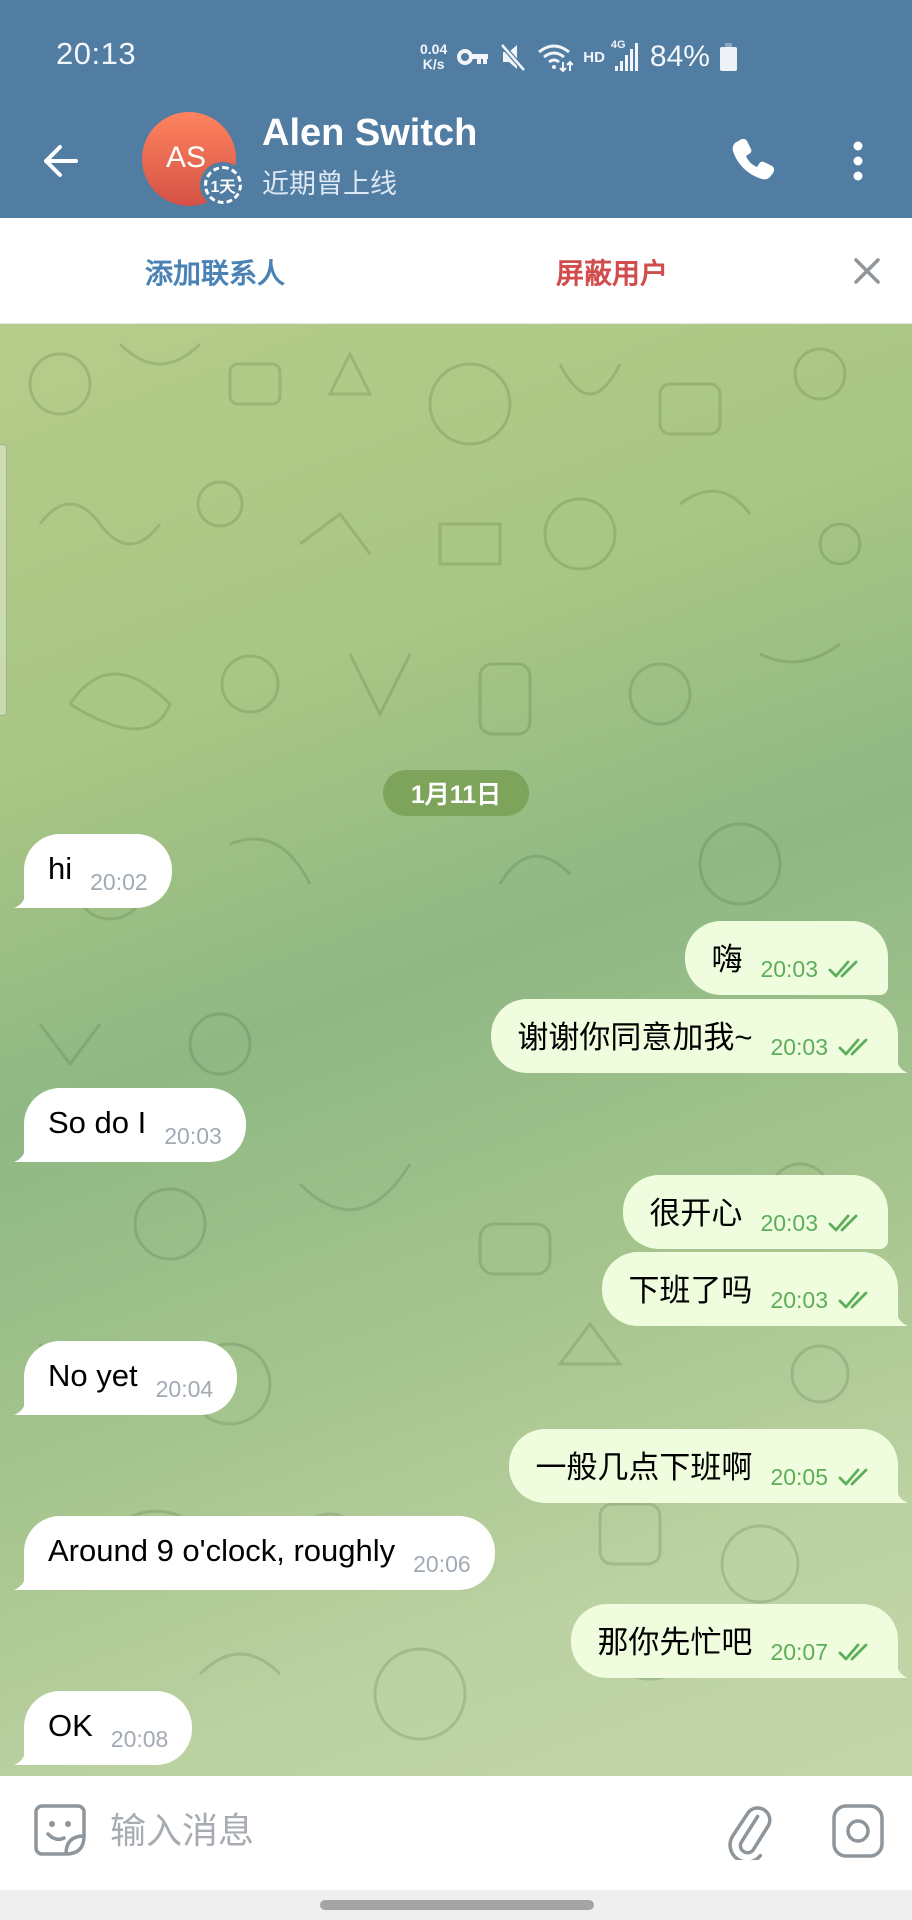 The width and height of the screenshot is (912, 1920). I want to click on story-badge-label: 1天, so click(223, 185).